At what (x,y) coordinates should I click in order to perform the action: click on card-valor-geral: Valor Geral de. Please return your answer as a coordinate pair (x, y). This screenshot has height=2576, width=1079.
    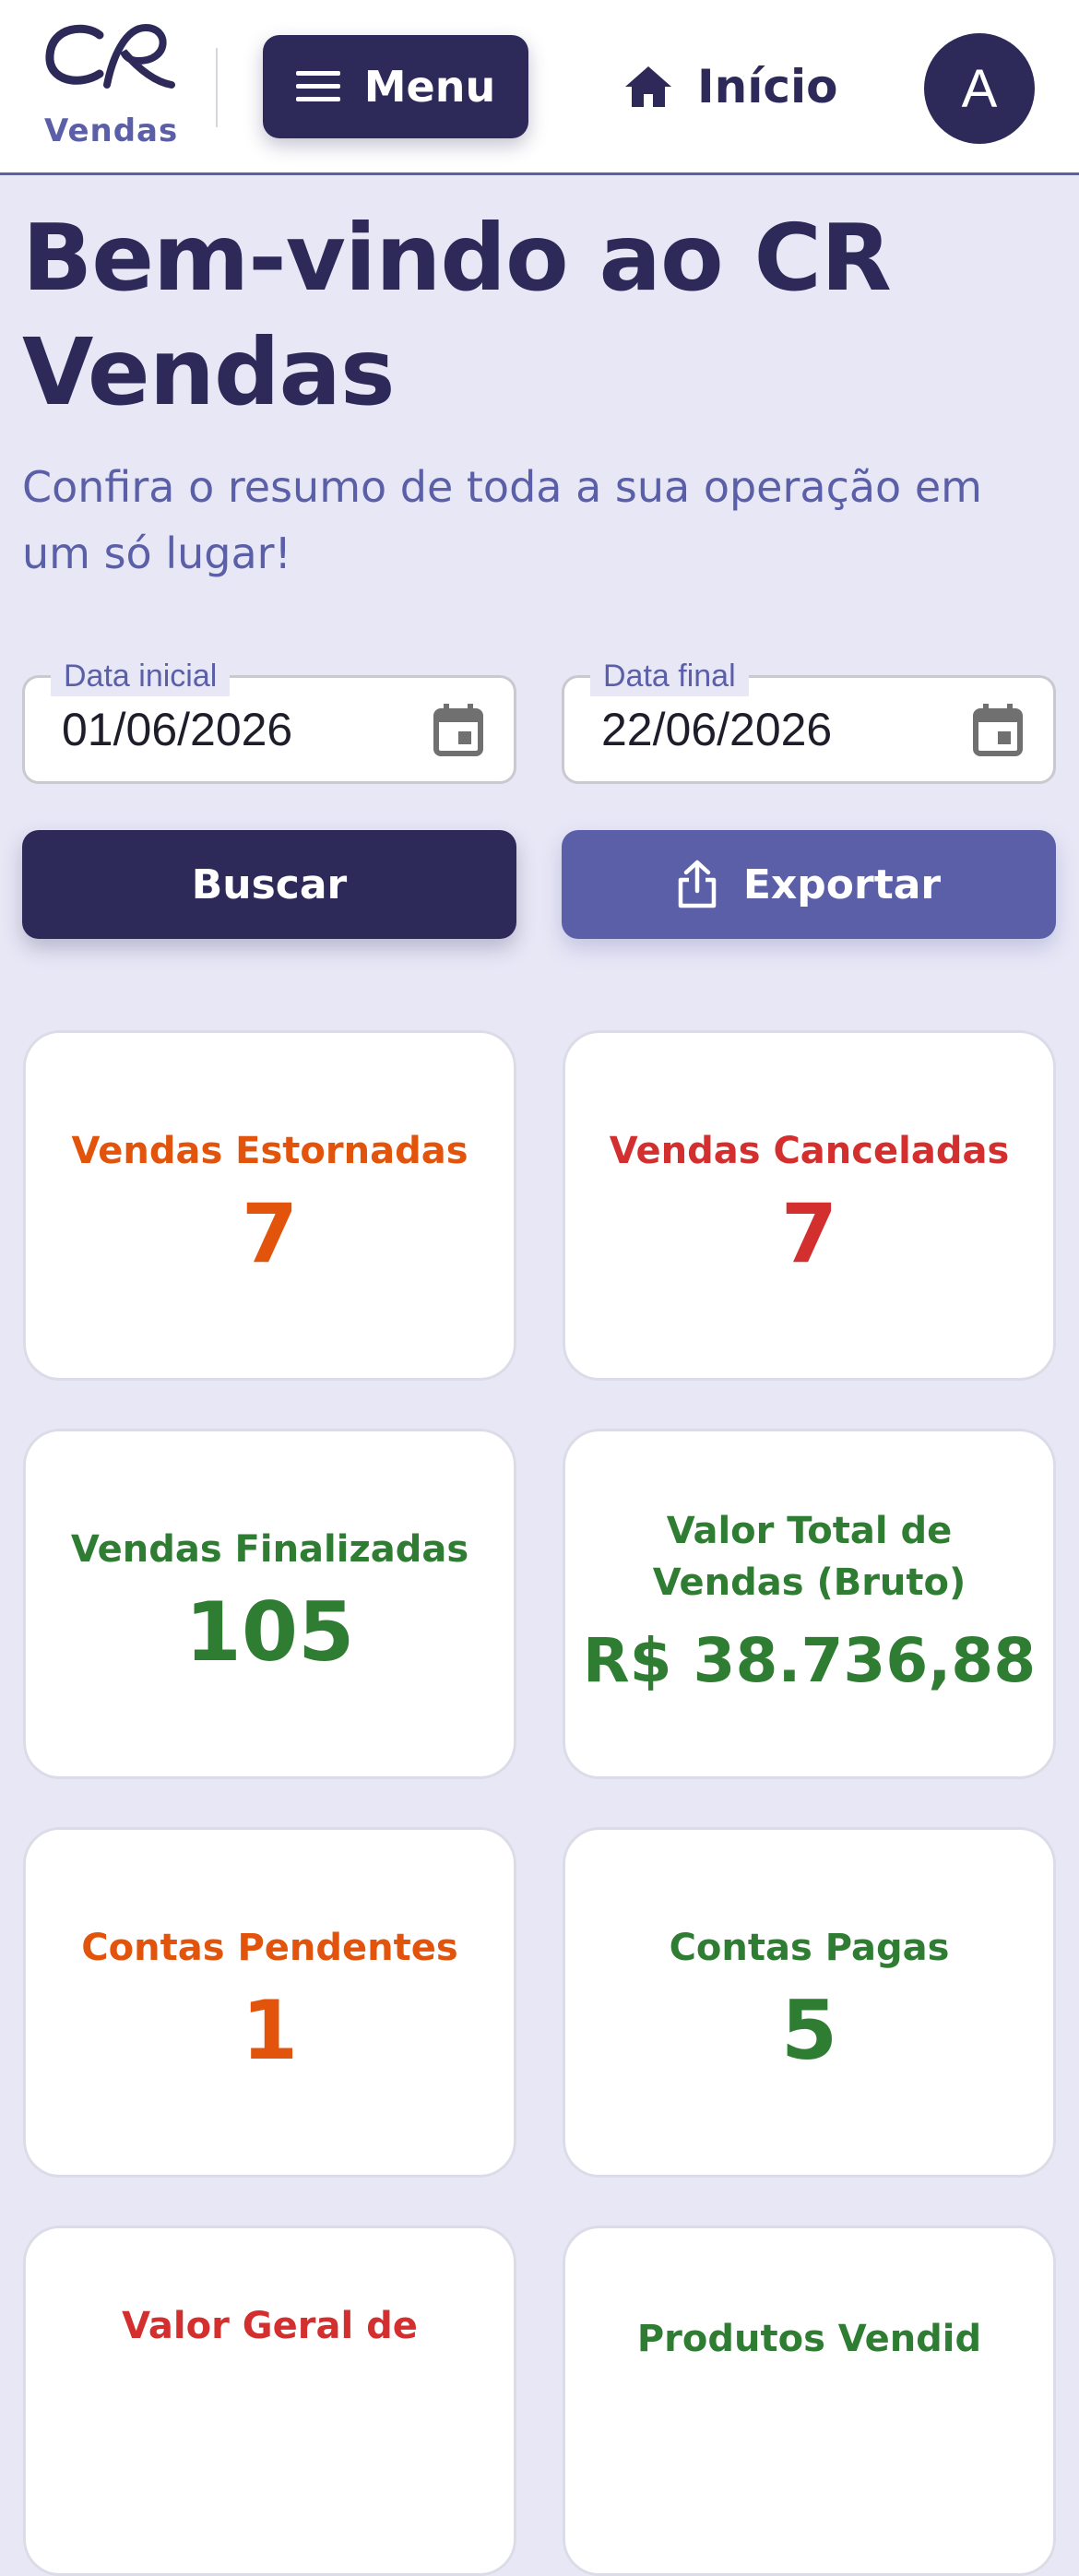
    Looking at the image, I should click on (269, 2401).